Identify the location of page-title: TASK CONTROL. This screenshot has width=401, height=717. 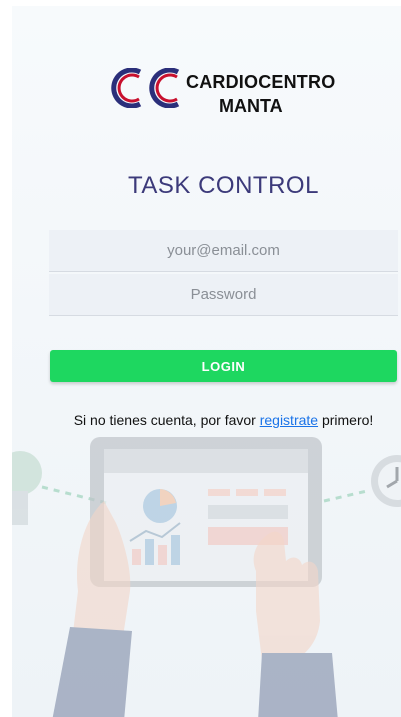
(223, 185).